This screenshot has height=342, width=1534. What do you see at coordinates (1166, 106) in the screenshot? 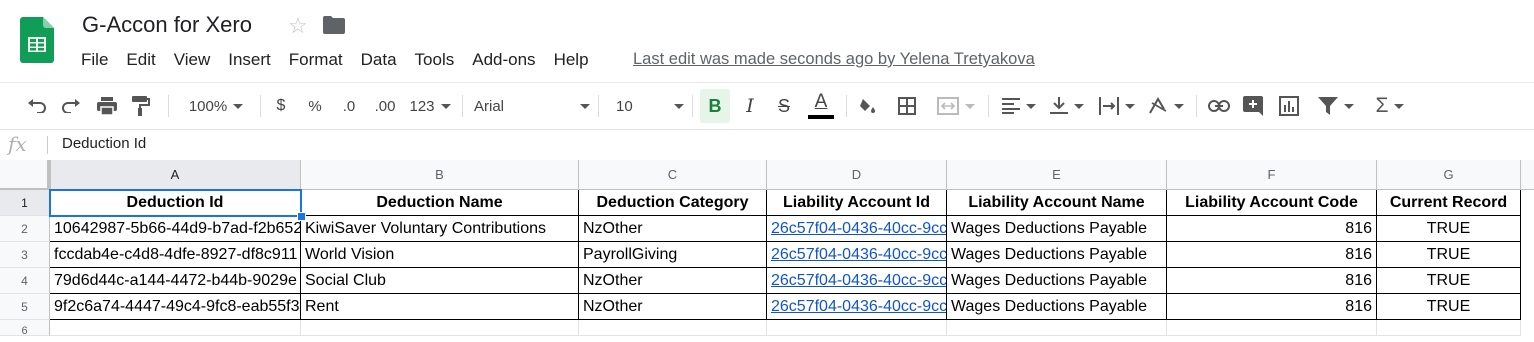
I see `text-rotation-icon` at bounding box center [1166, 106].